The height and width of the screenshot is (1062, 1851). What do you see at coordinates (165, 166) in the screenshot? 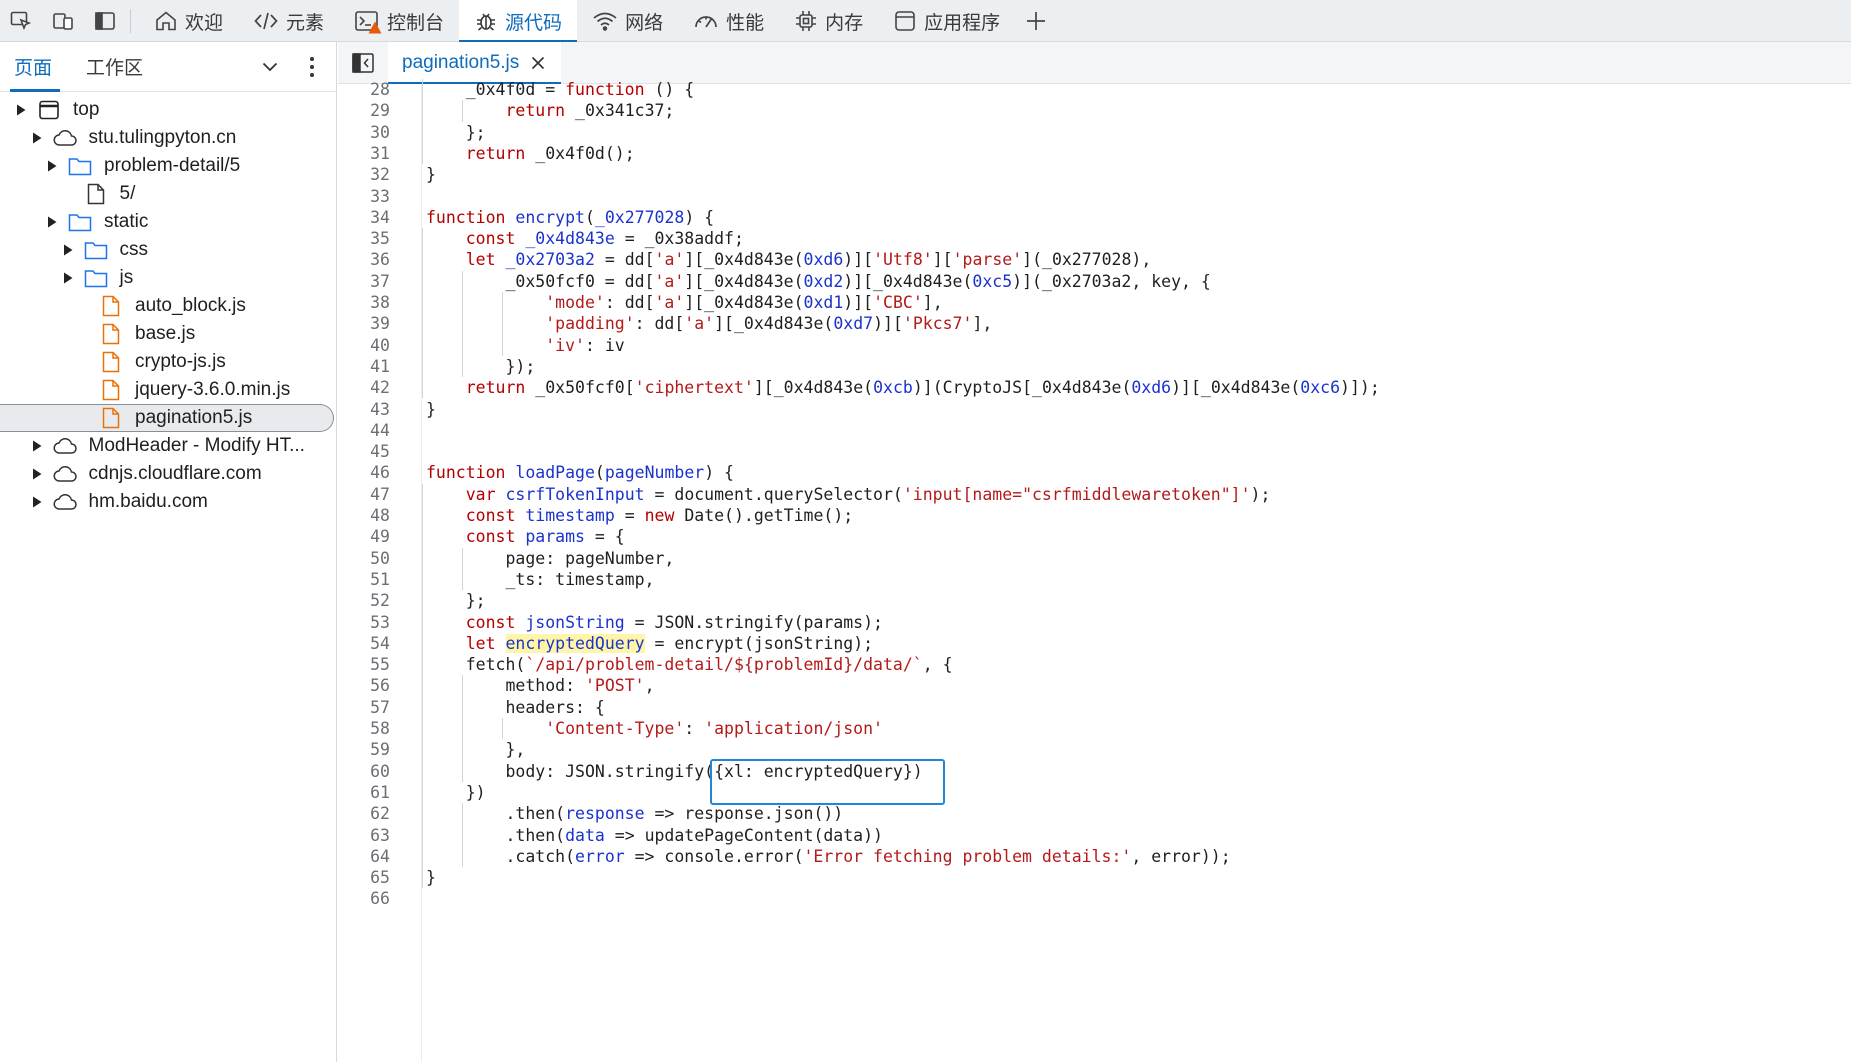
I see `tree-item: problem-detail/5` at bounding box center [165, 166].